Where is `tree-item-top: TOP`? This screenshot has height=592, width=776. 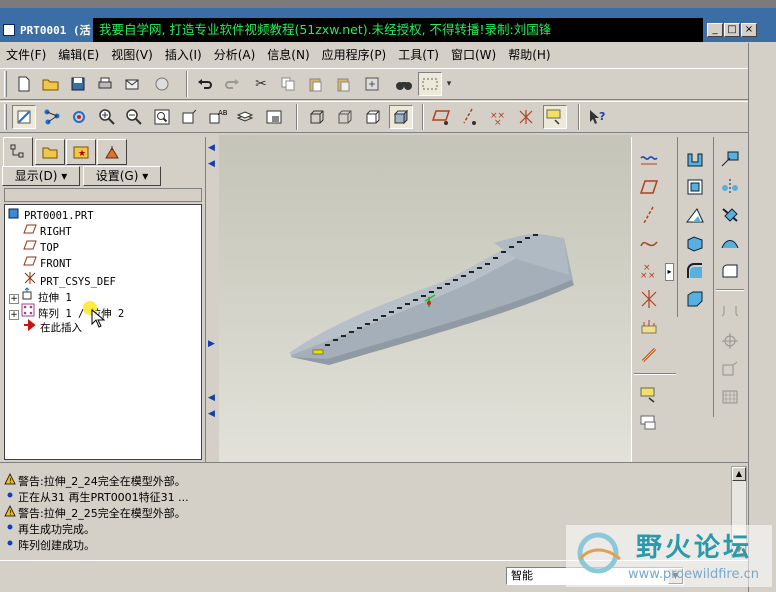
tree-item-top: TOP is located at coordinates (41, 247).